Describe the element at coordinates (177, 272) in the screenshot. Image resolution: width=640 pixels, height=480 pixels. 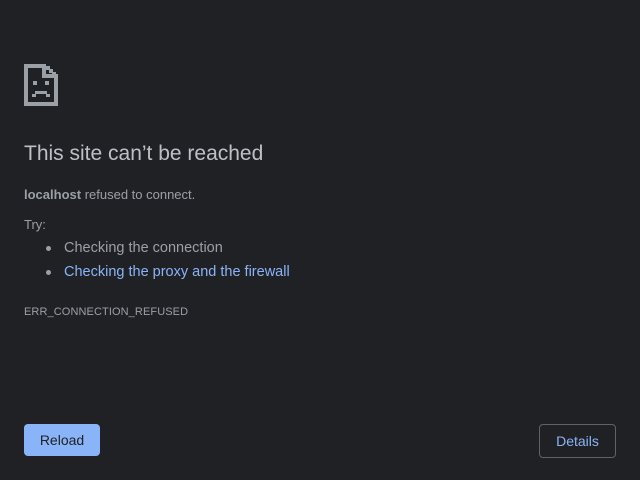
I see `proxy-firewall-link: Checking the proxy and the firewall` at that location.